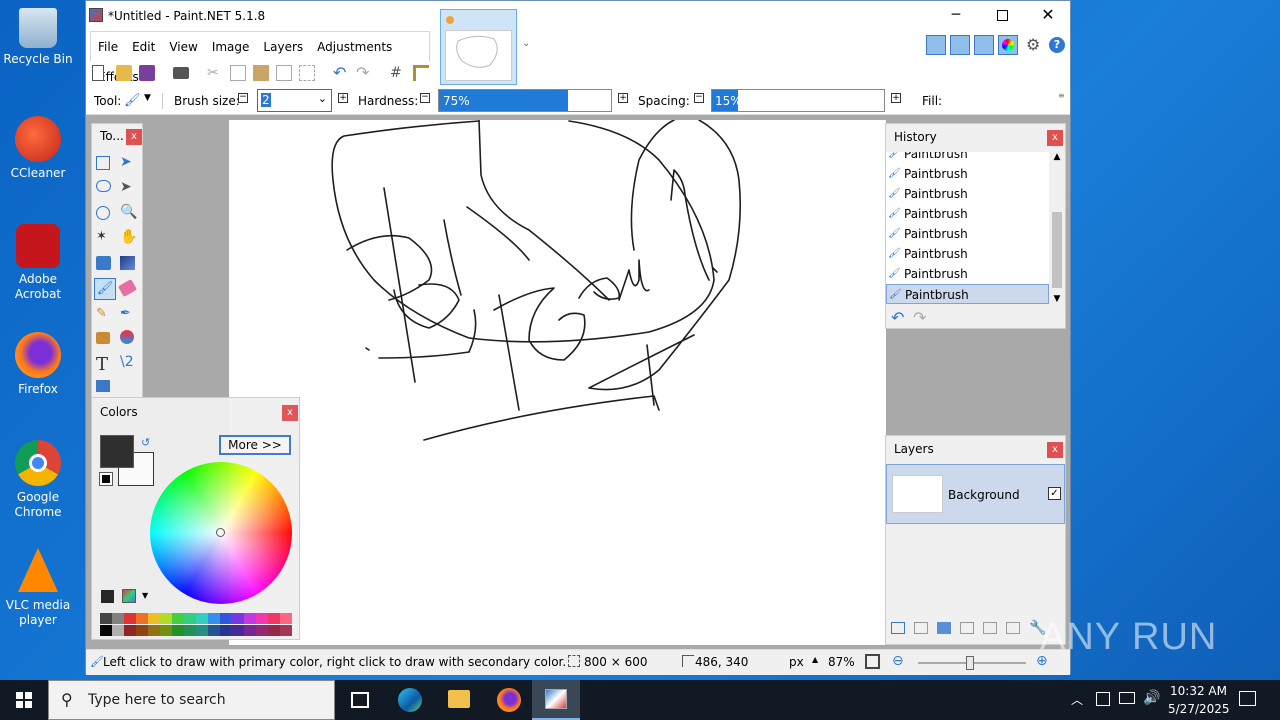  I want to click on move-layer-up-icon, so click(990, 628).